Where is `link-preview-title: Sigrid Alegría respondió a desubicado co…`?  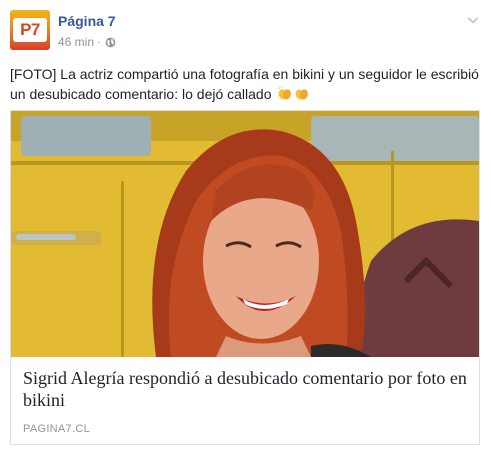 link-preview-title: Sigrid Alegría respondió a desubicado co… is located at coordinates (245, 389).